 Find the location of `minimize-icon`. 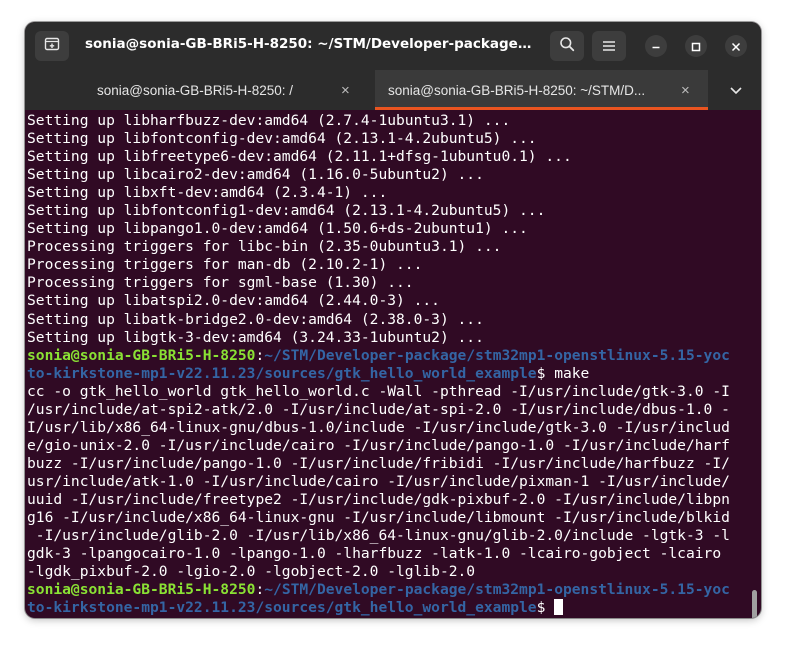

minimize-icon is located at coordinates (656, 46).